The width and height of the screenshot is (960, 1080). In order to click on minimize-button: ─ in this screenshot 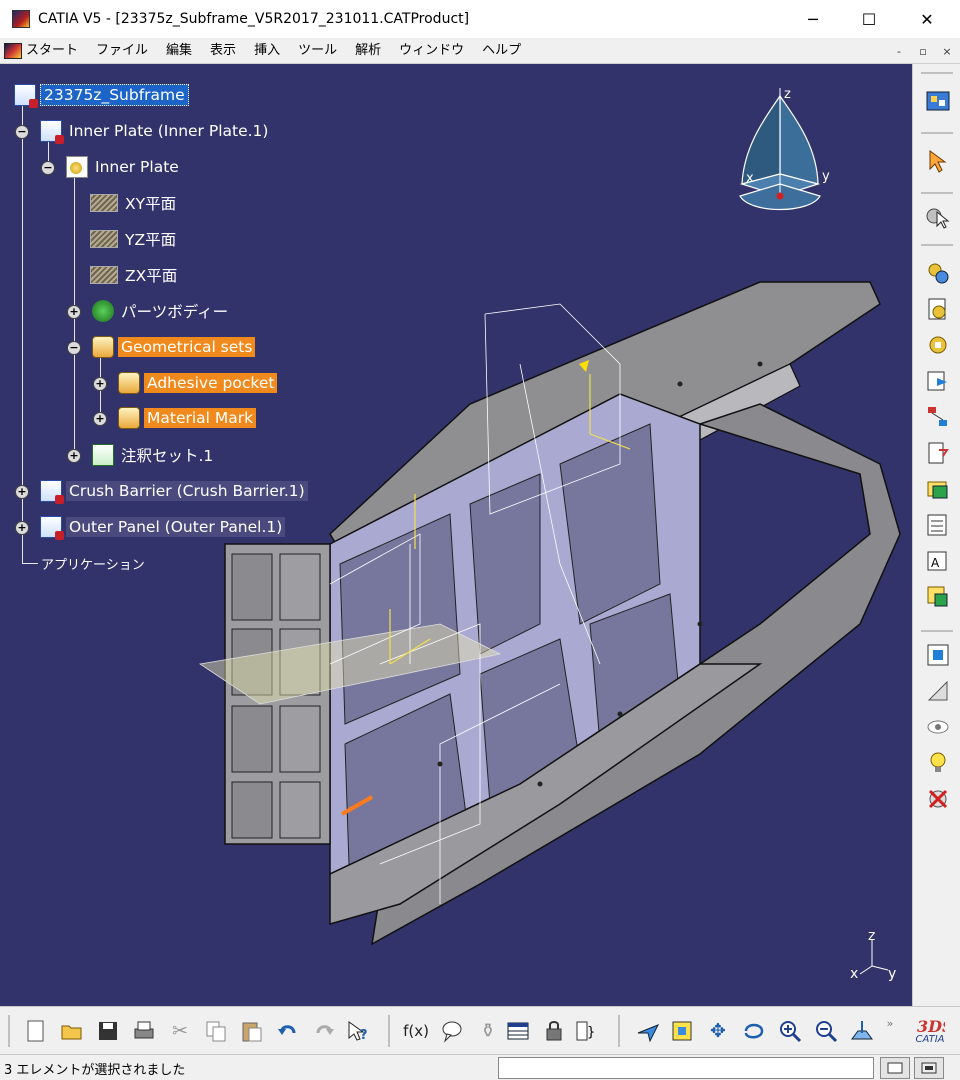, I will do `click(813, 19)`.